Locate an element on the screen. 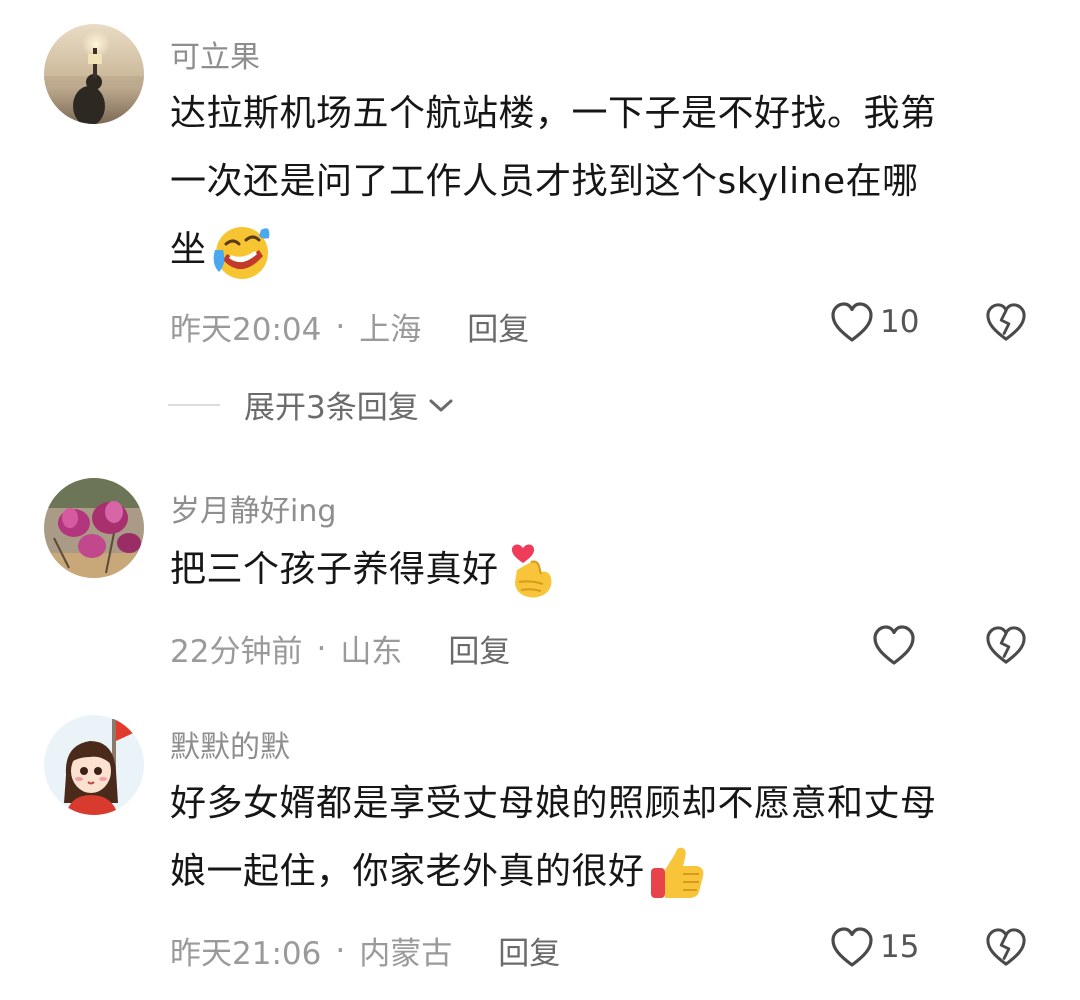 This screenshot has width=1080, height=1000. comment-location: 内蒙古 is located at coordinates (406, 954).